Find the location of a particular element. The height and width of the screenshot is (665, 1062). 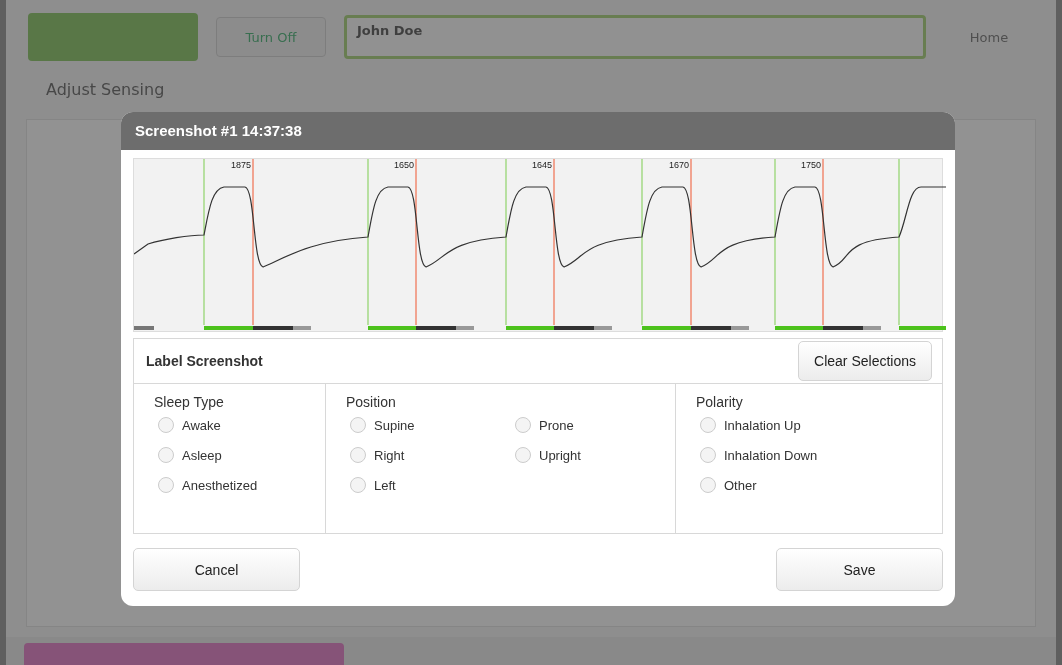

option-label: Right is located at coordinates (389, 455).